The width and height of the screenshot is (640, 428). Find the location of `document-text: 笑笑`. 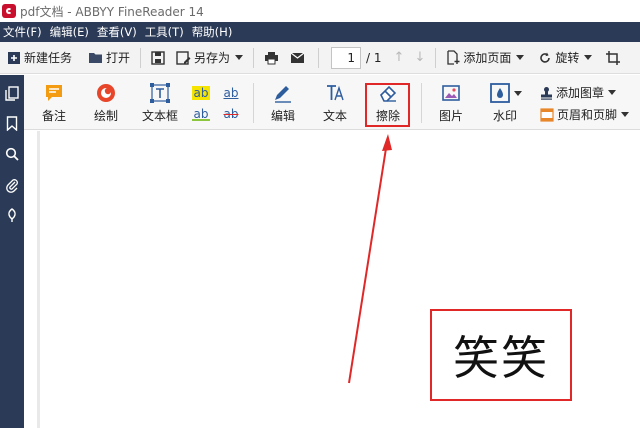

document-text: 笑笑 is located at coordinates (501, 358).